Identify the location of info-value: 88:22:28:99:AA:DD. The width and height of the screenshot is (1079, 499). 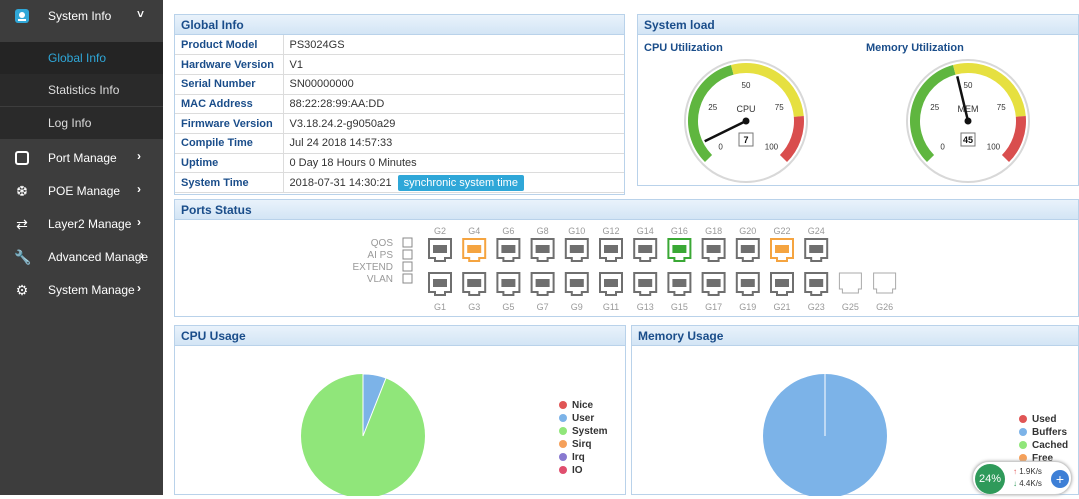
(453, 104).